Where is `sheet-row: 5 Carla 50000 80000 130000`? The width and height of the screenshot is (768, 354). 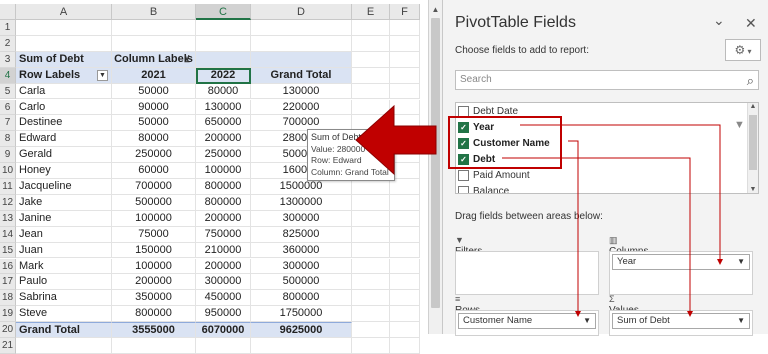 sheet-row: 5 Carla 50000 80000 130000 is located at coordinates (210, 91).